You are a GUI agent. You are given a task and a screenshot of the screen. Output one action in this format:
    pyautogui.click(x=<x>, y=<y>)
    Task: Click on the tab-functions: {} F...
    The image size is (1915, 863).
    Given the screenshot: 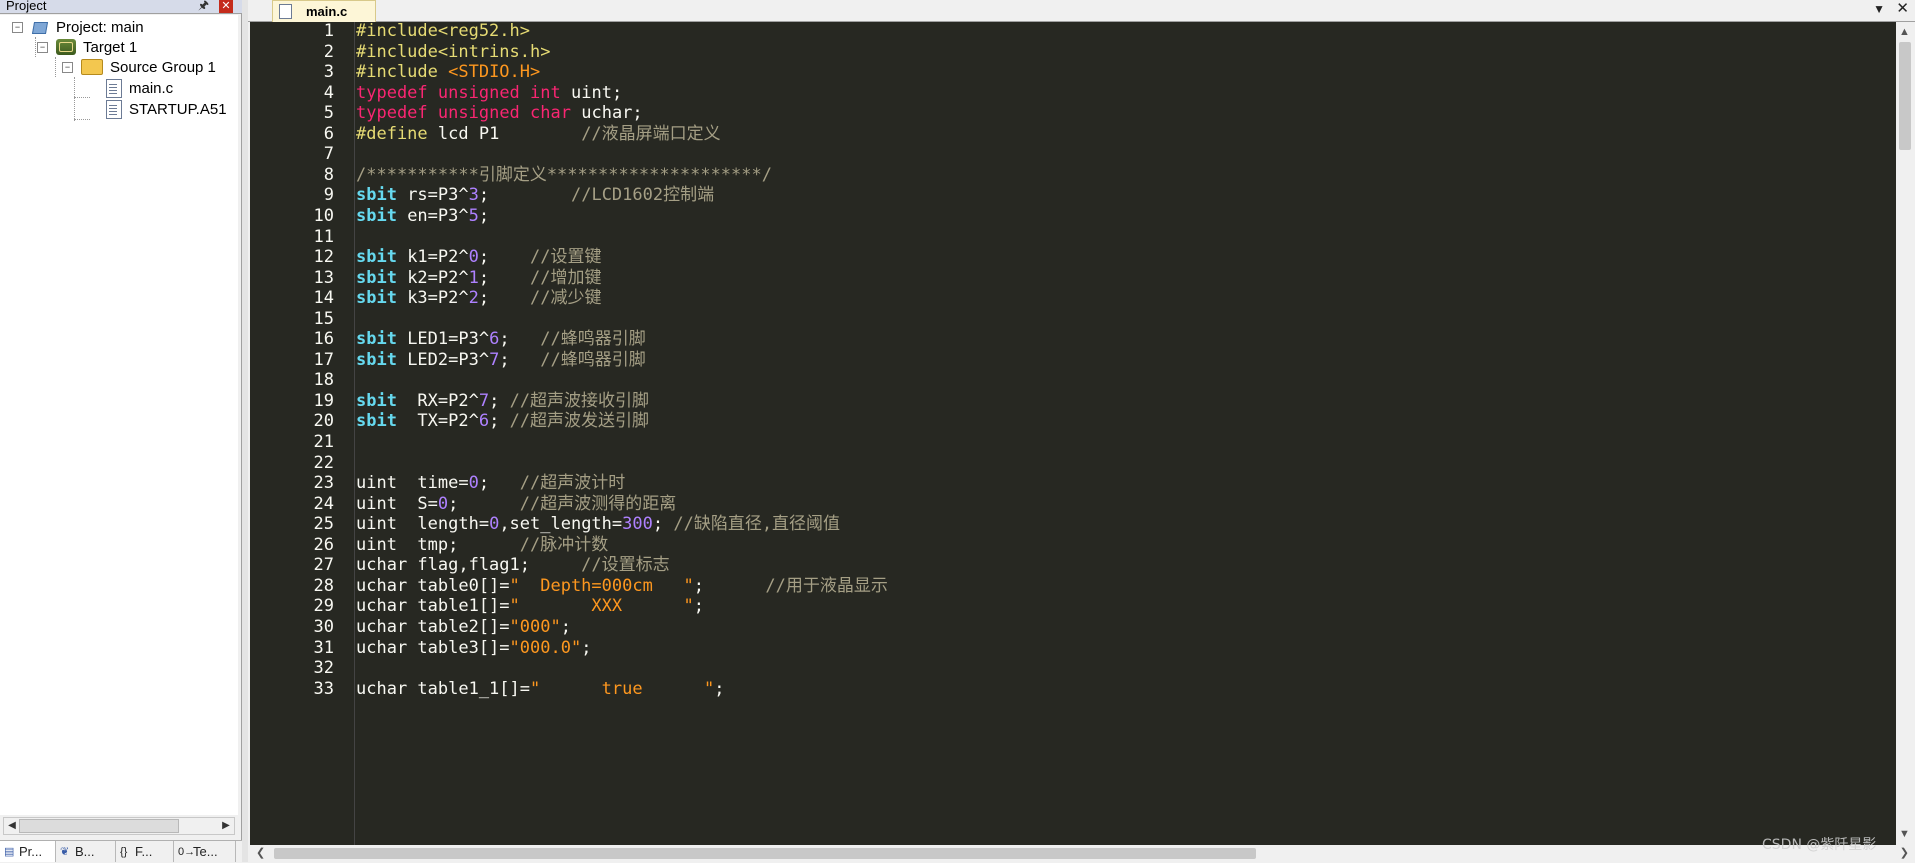 What is the action you would take?
    pyautogui.click(x=145, y=851)
    